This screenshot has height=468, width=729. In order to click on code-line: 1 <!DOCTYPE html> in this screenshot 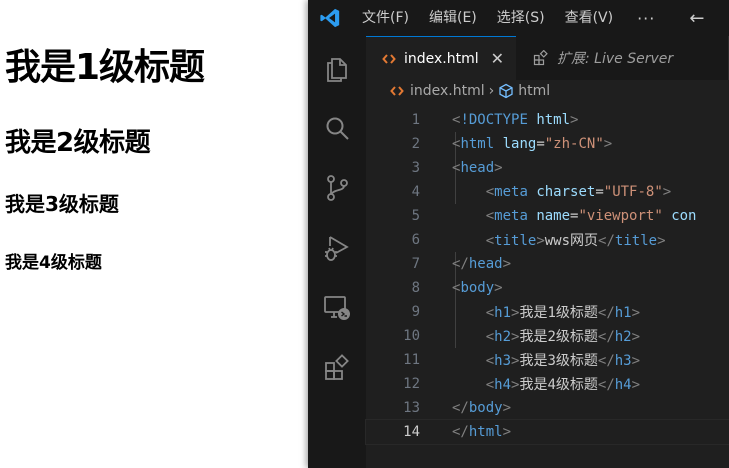, I will do `click(547, 120)`.